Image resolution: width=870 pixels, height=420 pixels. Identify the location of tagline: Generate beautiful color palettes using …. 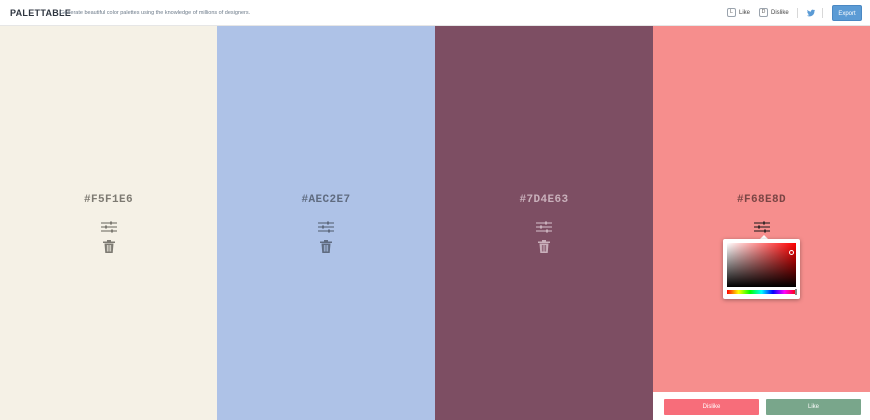
(155, 13).